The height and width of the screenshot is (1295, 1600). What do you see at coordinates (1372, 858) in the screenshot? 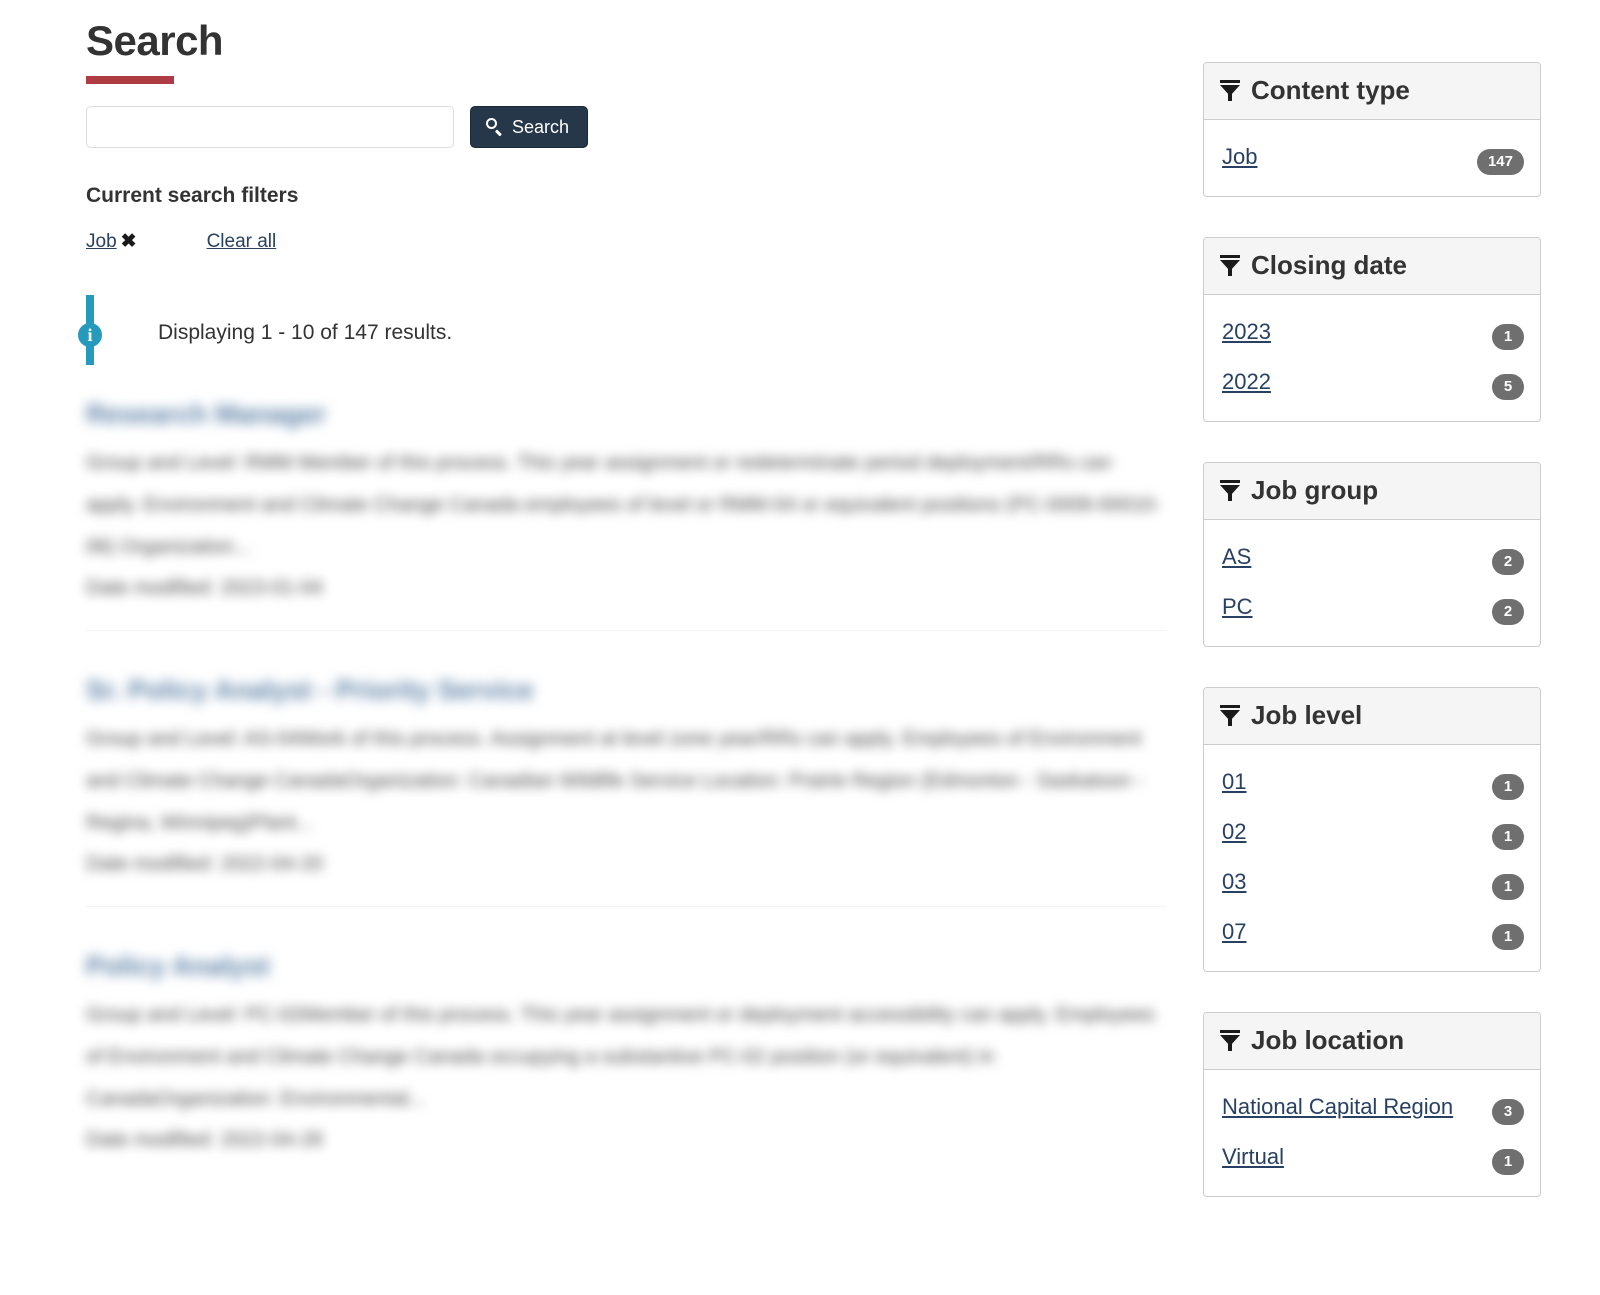
I see `facet-panel-body: 01 1 02 1 03 1 07 1` at bounding box center [1372, 858].